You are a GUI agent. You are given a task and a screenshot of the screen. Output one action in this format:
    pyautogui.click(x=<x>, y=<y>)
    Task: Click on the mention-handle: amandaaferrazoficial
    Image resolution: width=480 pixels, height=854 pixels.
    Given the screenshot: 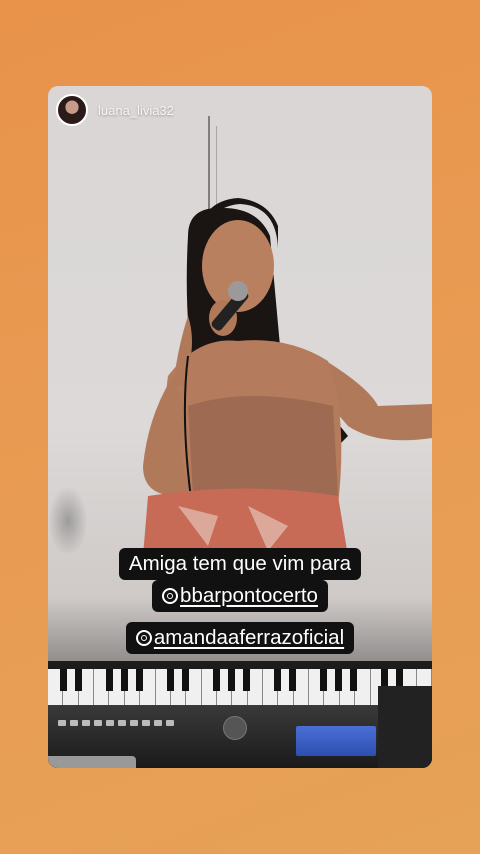 What is the action you would take?
    pyautogui.click(x=249, y=637)
    